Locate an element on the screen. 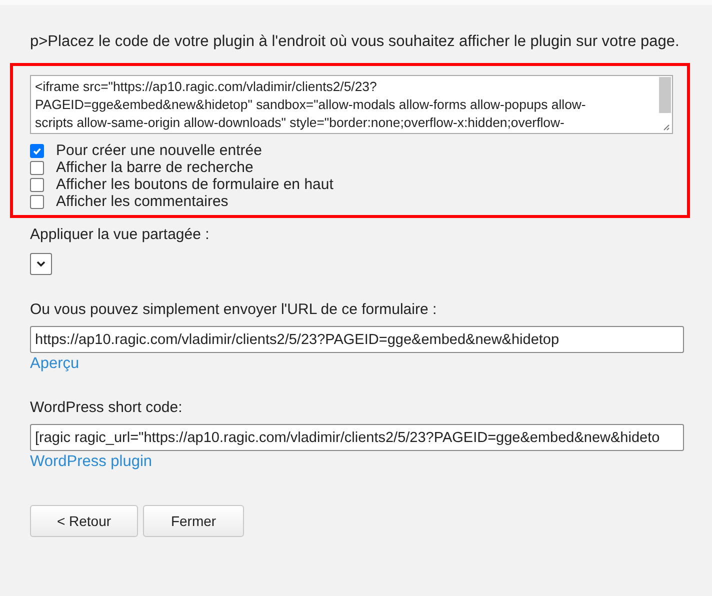 The height and width of the screenshot is (596, 712). checkbox-label: Pour créer une nouvelle entrée is located at coordinates (159, 150).